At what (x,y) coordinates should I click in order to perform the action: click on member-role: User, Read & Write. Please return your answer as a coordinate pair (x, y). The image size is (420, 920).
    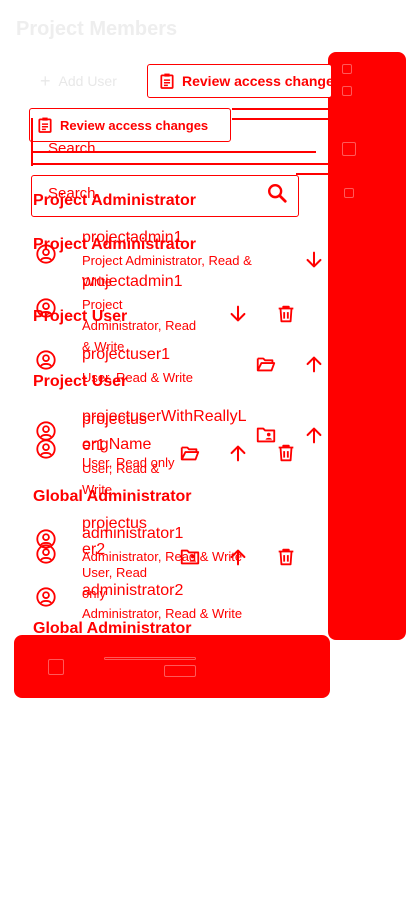
    Looking at the image, I should click on (138, 377).